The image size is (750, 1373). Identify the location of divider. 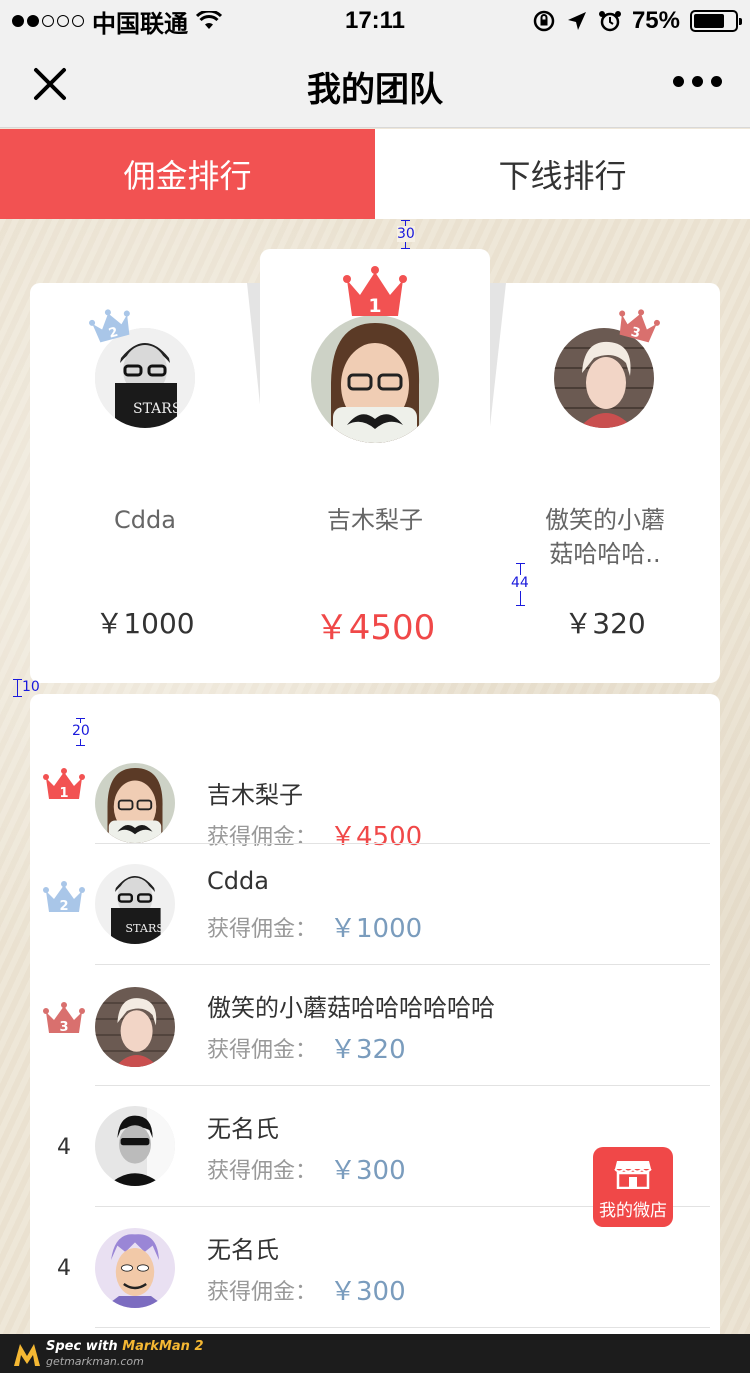
(402, 1327).